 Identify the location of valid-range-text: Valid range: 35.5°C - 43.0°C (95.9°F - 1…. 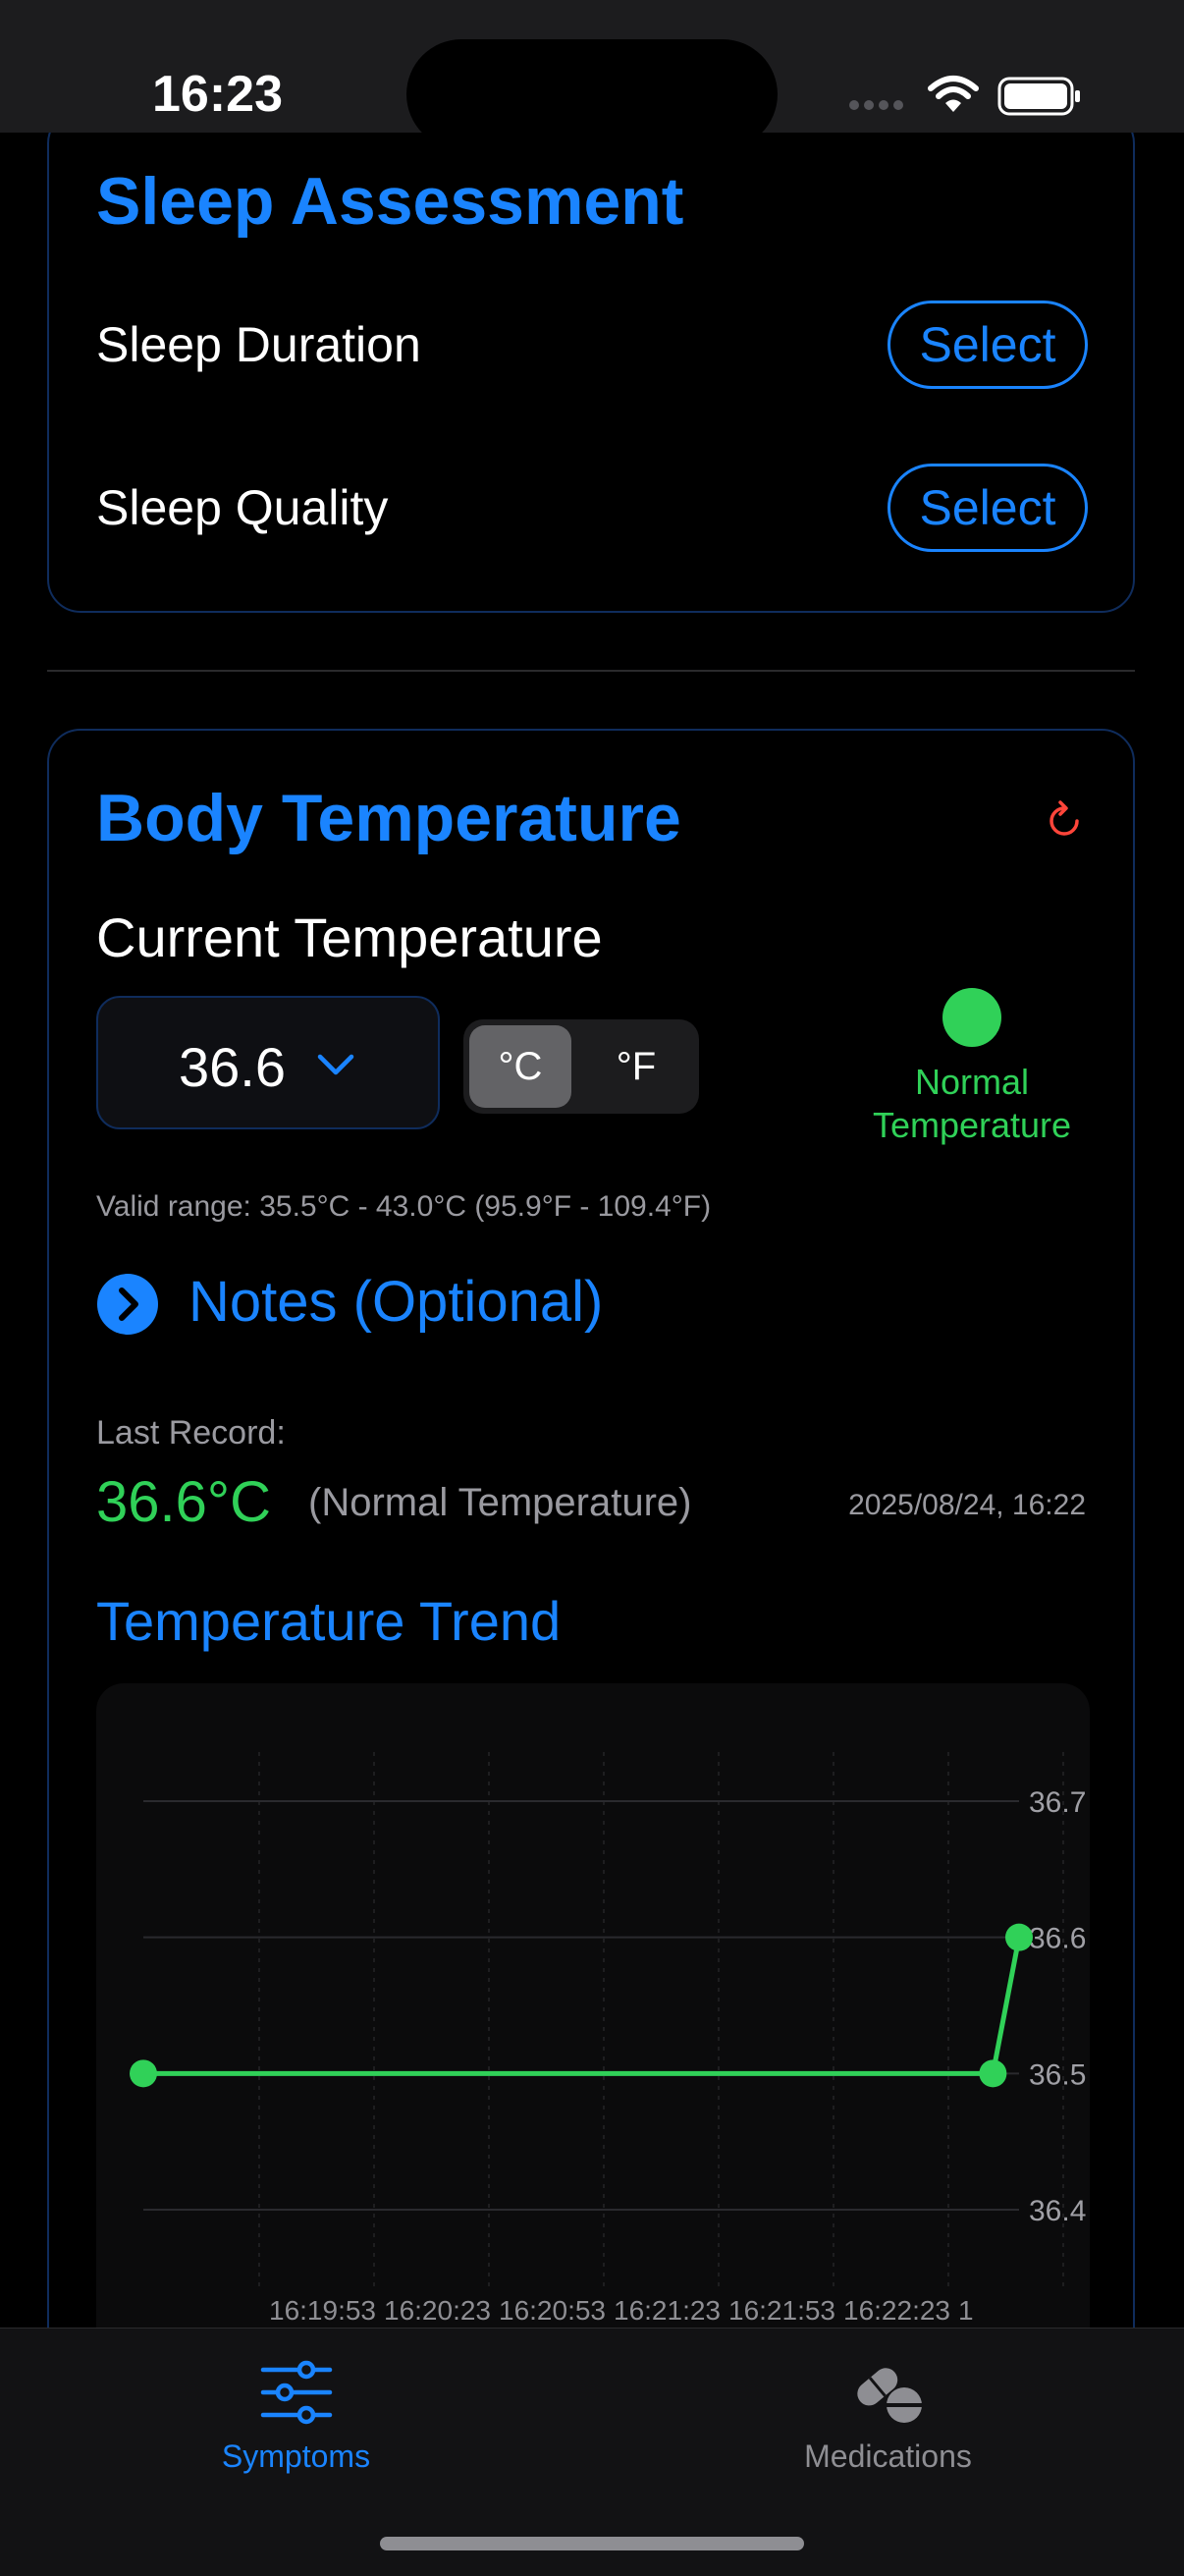
(404, 1206).